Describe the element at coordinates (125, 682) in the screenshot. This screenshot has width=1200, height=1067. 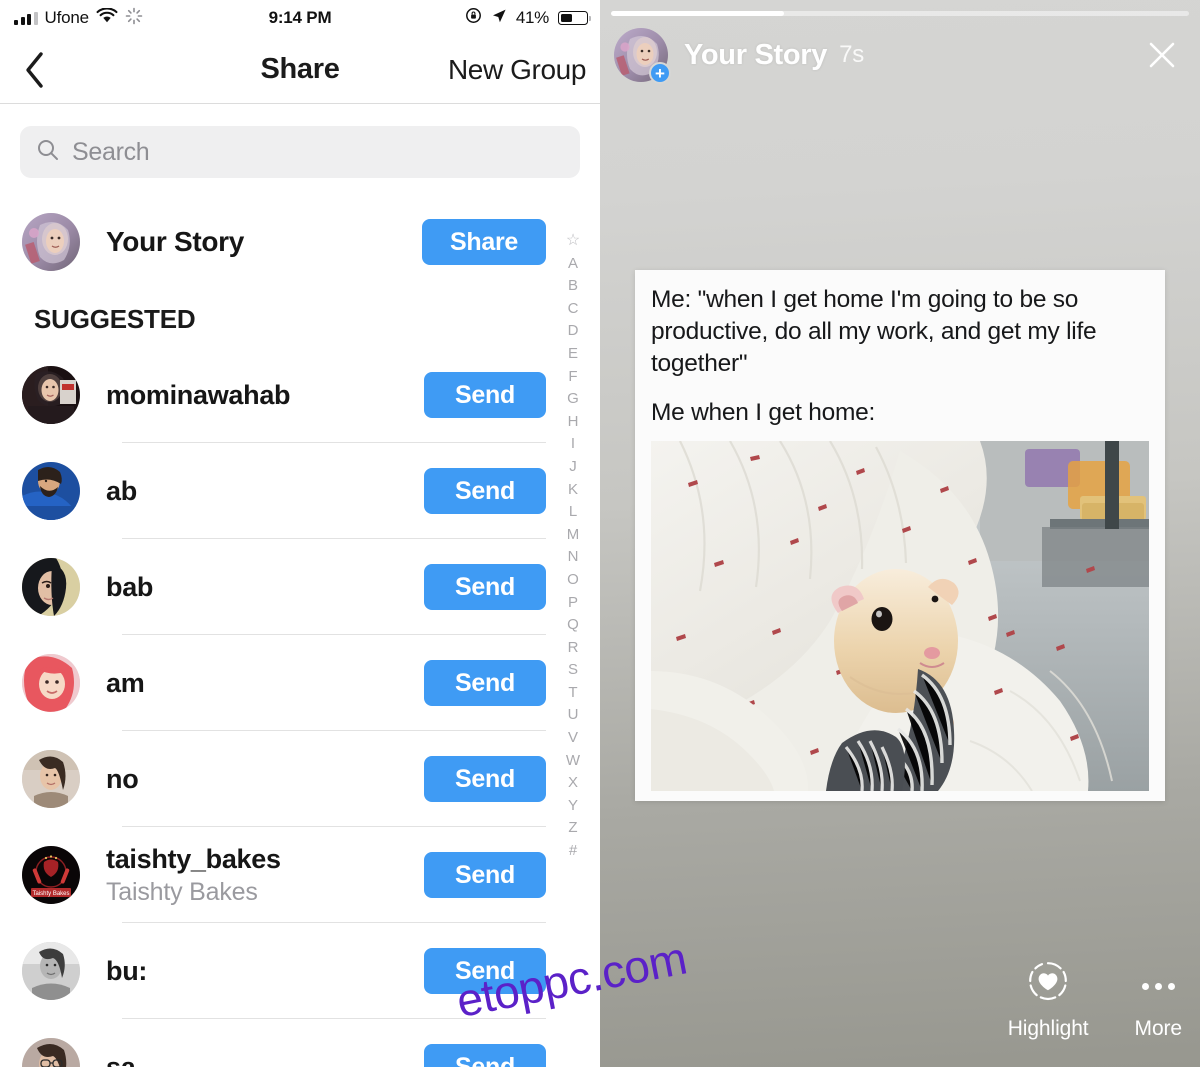
I see `username-label: am` at that location.